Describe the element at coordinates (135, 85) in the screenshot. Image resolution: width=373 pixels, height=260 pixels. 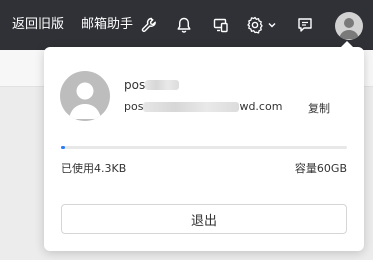
I see `account-name-prefix: pos` at that location.